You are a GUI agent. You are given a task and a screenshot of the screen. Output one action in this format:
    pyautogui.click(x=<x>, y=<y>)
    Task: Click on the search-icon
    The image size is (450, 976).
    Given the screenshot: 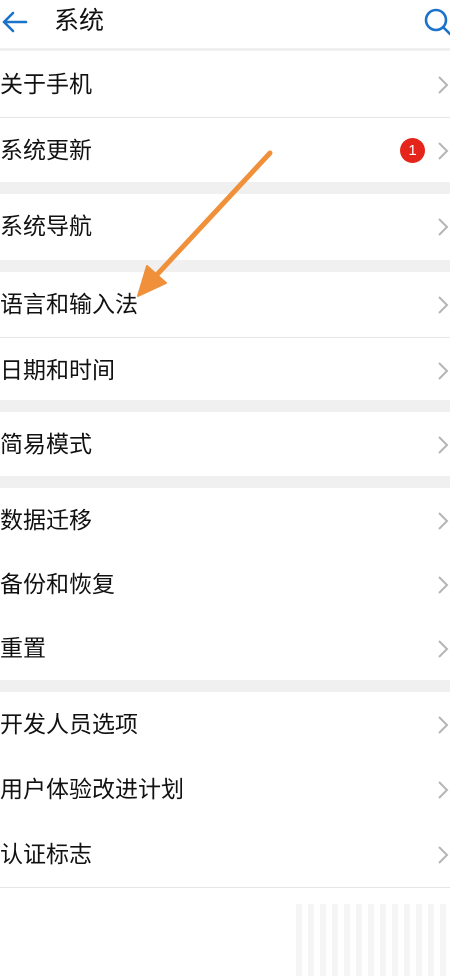 What is the action you would take?
    pyautogui.click(x=437, y=22)
    